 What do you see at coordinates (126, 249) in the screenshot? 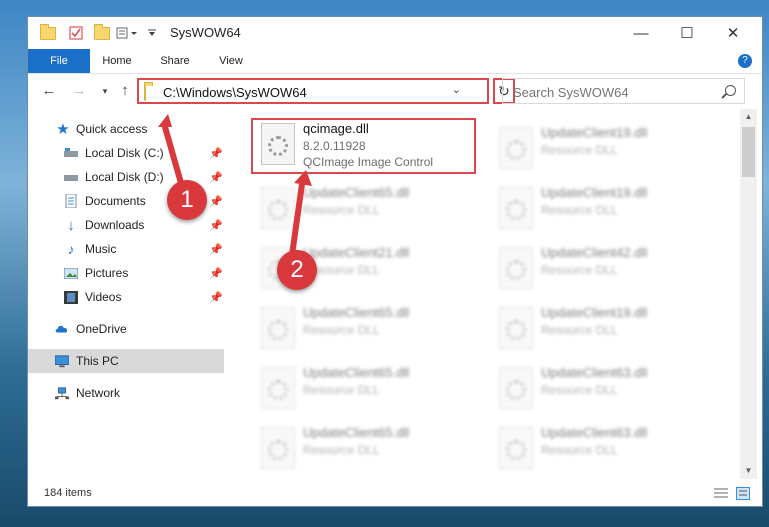
I see `nav-music: ♪ Music 📌` at bounding box center [126, 249].